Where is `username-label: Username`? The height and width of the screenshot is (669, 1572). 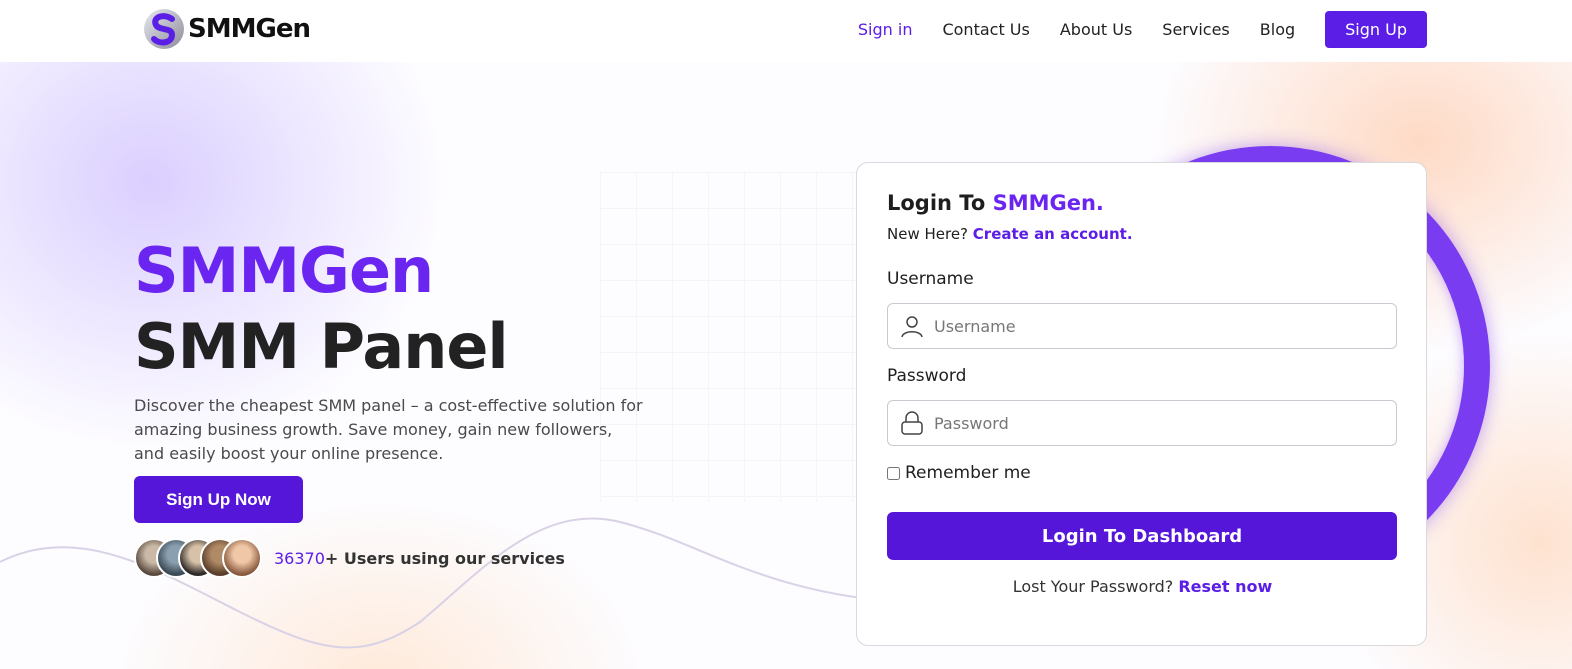
username-label: Username is located at coordinates (930, 279).